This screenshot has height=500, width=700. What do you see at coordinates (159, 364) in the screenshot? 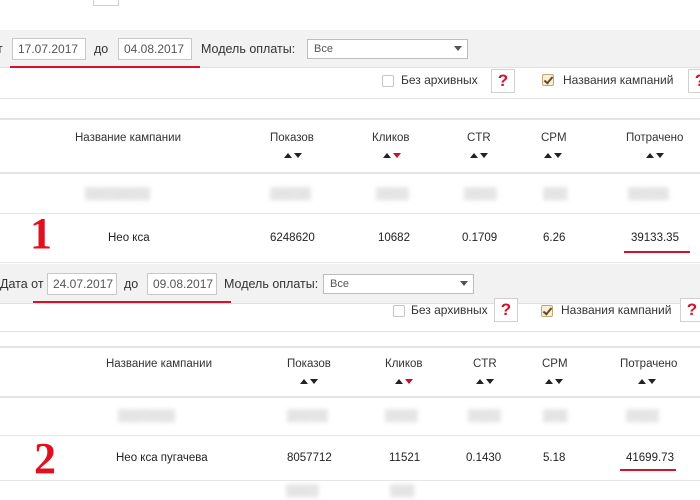
I see `col-name-2: Название кампании` at bounding box center [159, 364].